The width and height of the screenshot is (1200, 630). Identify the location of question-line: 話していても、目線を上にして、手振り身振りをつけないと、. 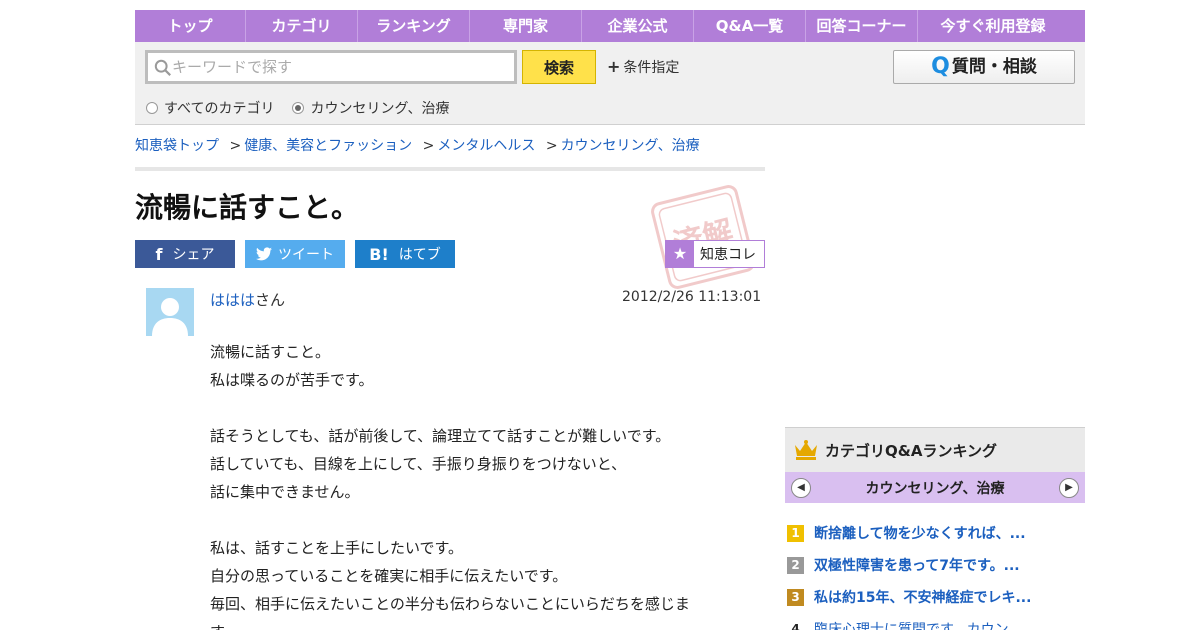
(418, 464).